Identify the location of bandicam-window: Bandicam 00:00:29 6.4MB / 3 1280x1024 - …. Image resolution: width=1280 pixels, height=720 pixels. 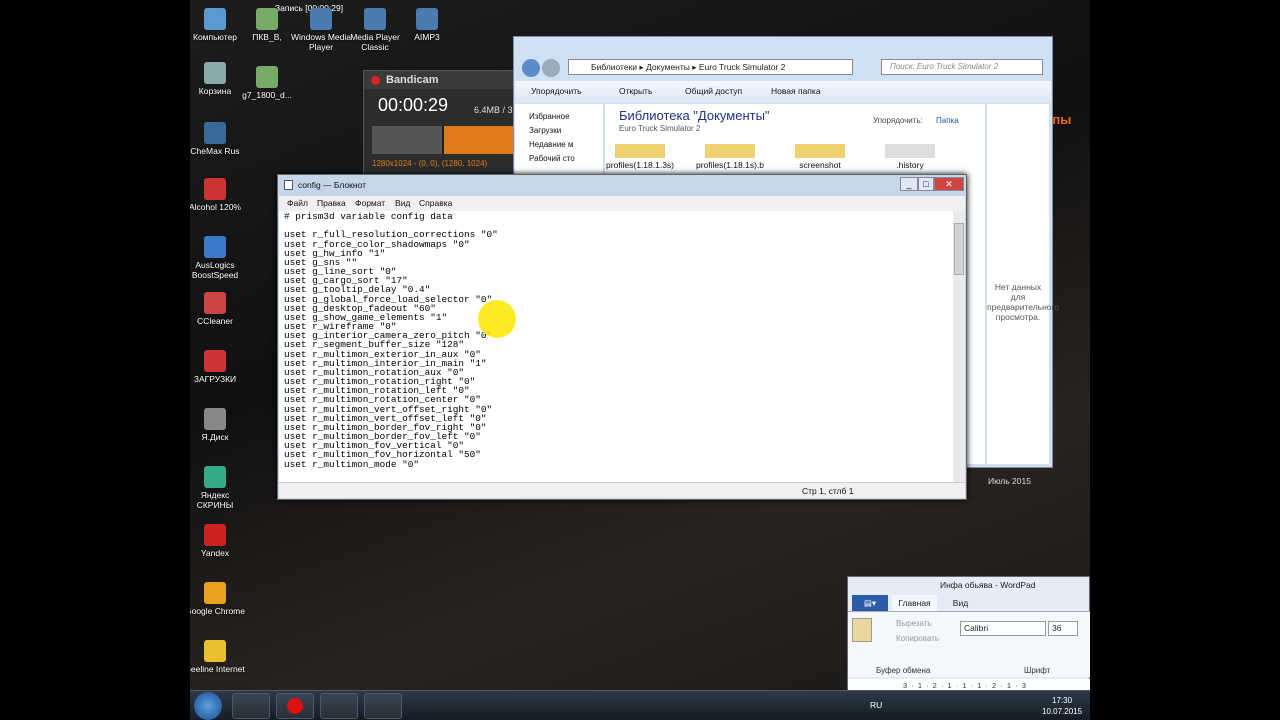
(443, 124).